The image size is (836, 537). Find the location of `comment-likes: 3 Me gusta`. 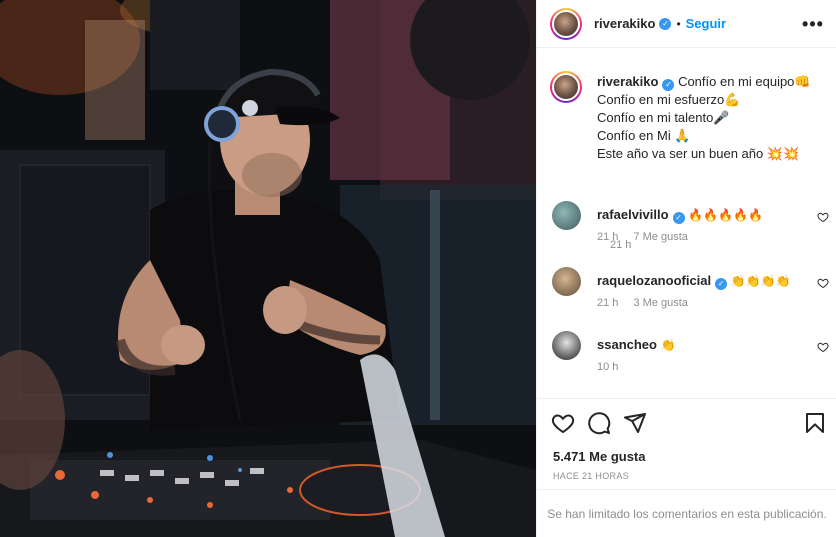

comment-likes: 3 Me gusta is located at coordinates (660, 303).